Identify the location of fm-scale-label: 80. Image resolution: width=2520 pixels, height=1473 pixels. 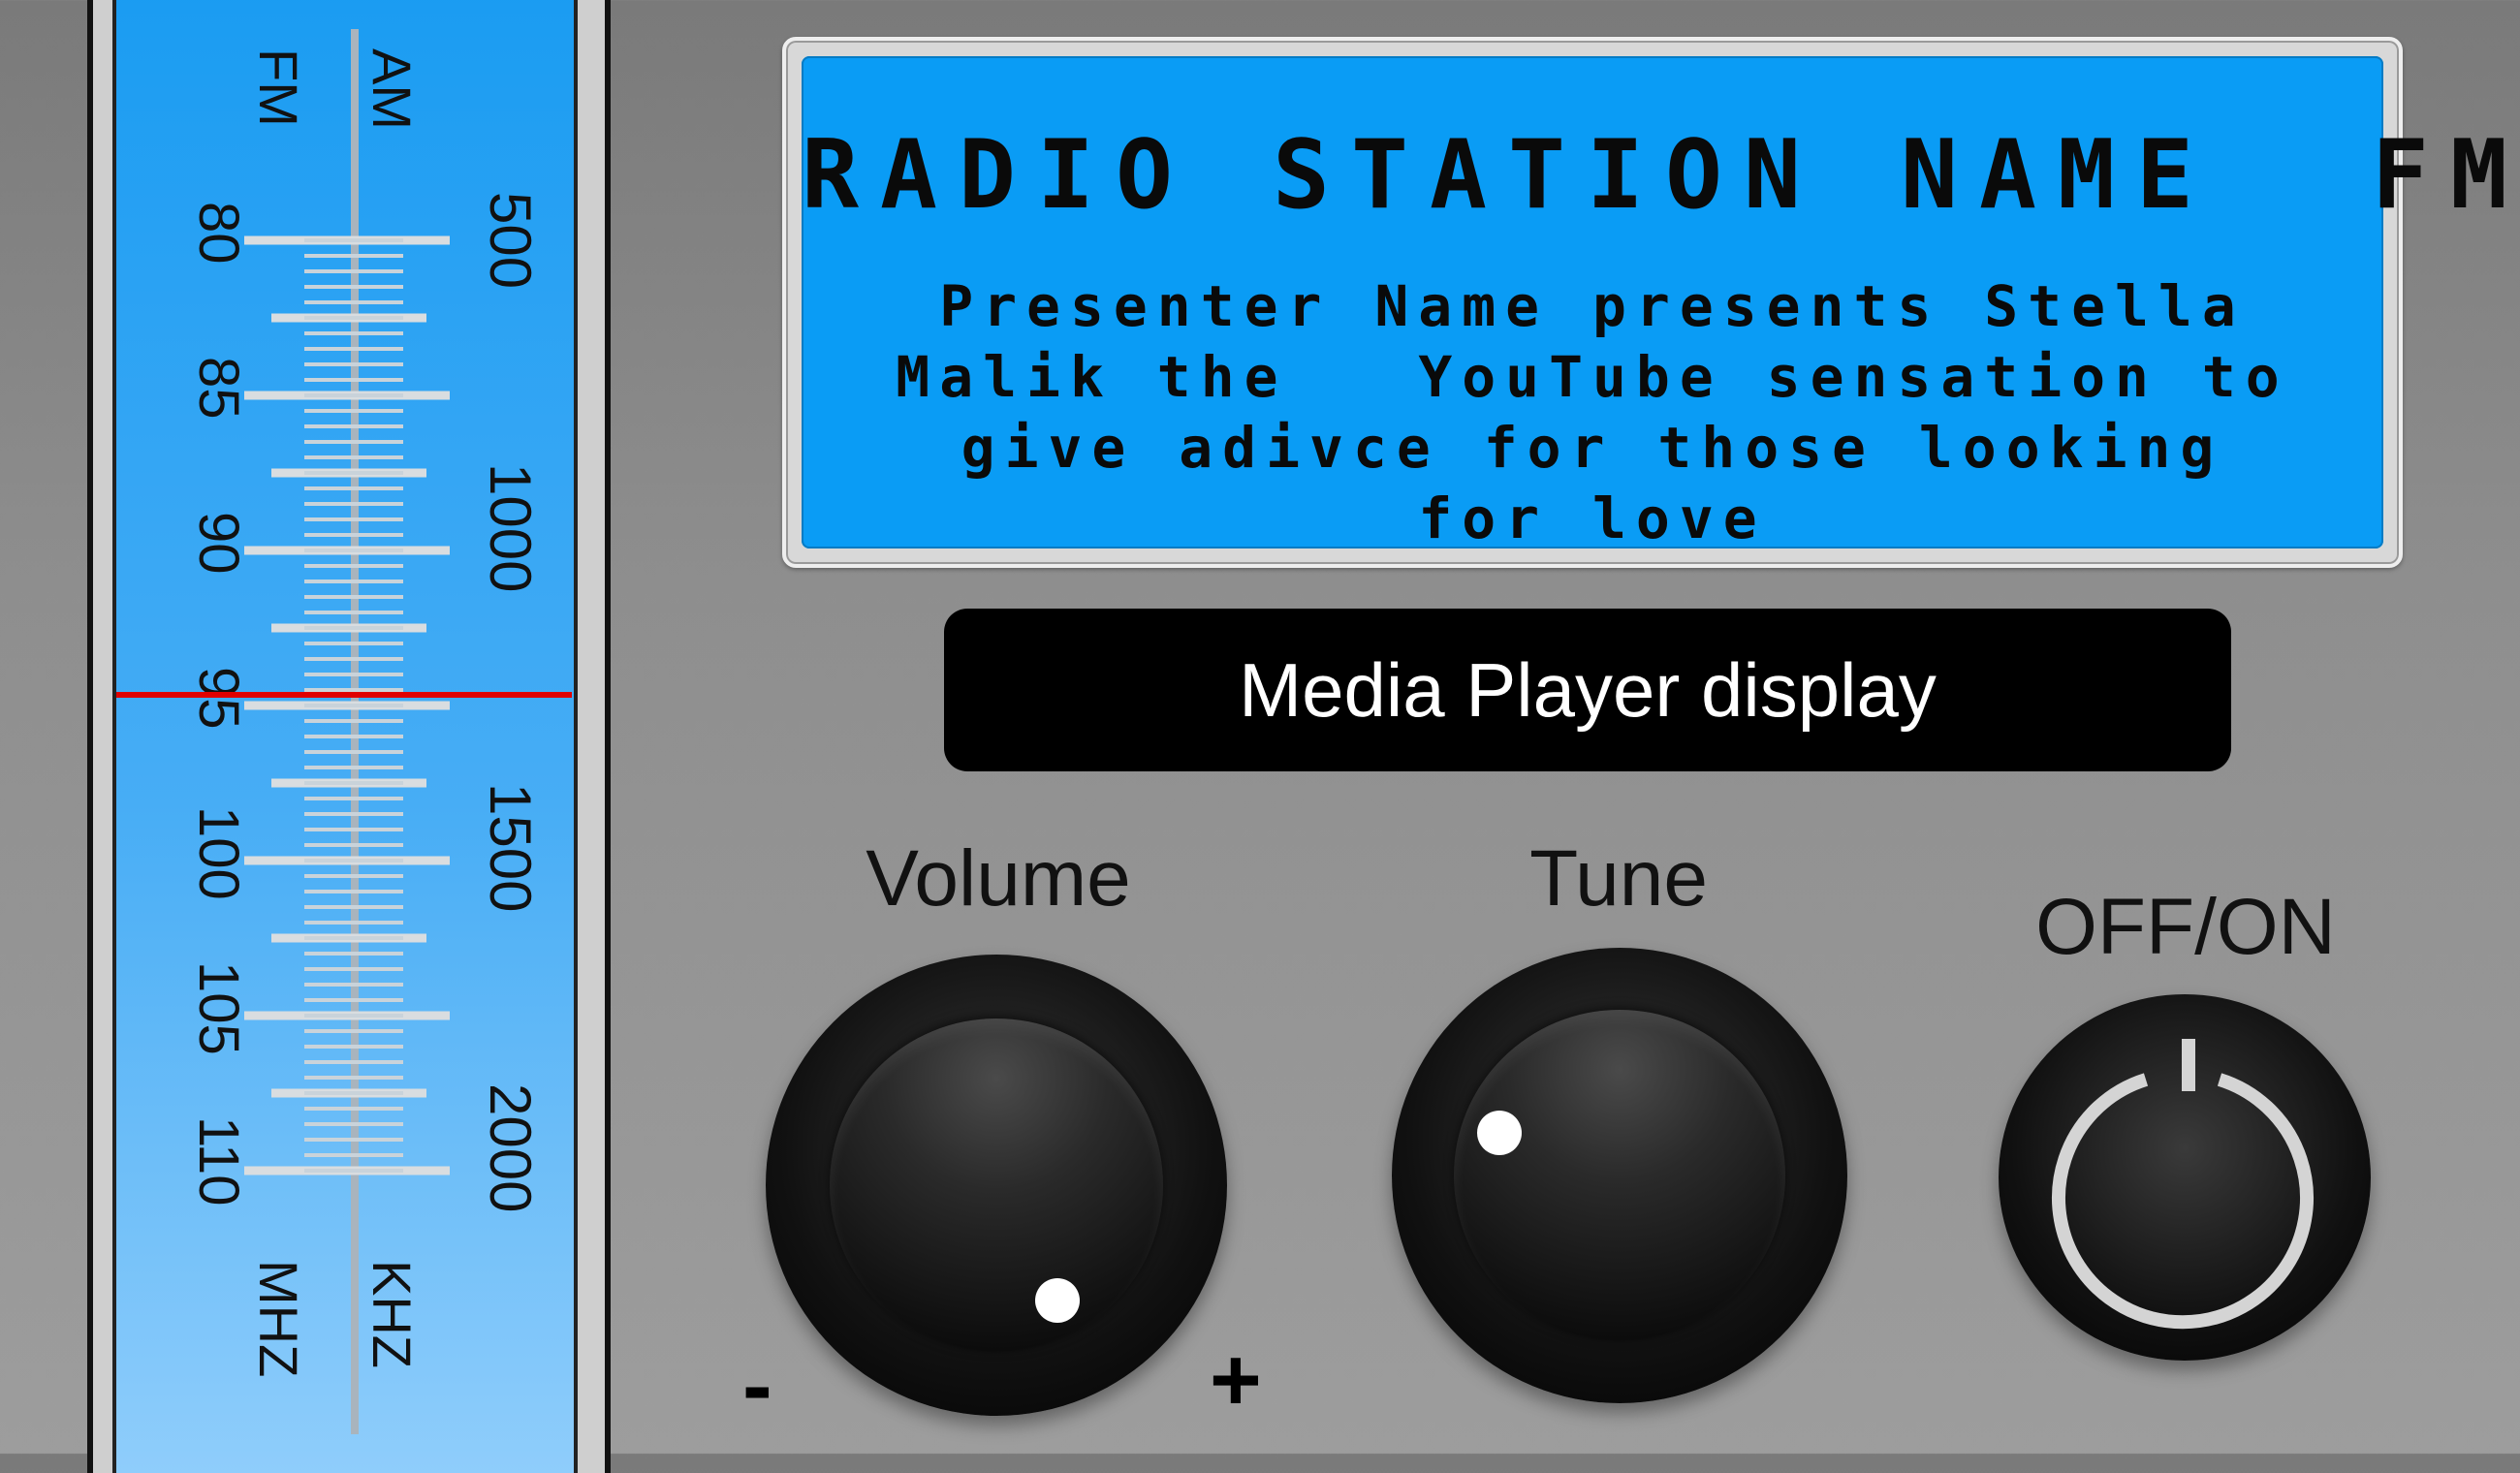
(218, 233).